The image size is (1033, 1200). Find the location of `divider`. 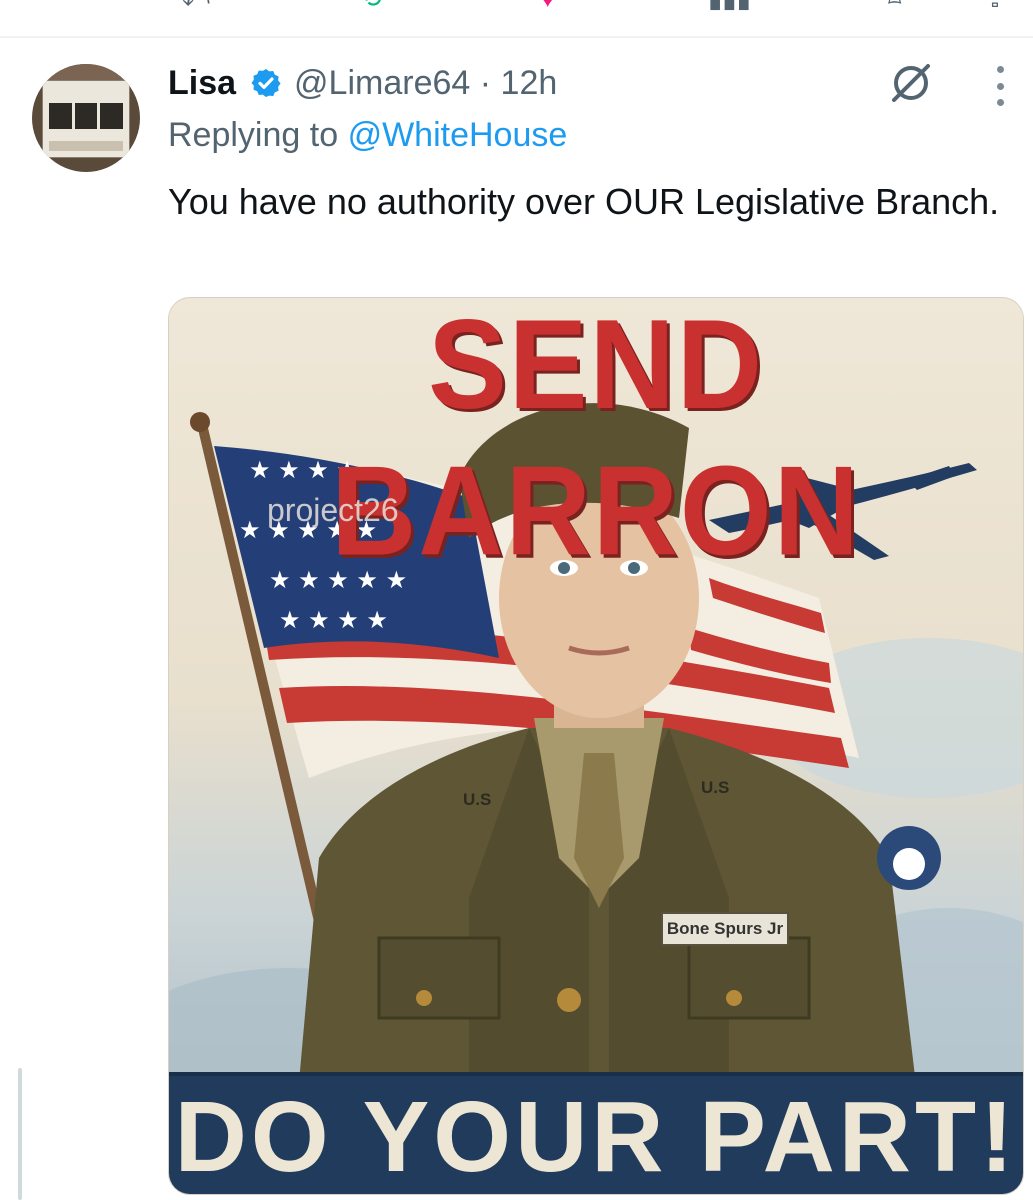

divider is located at coordinates (516, 37).